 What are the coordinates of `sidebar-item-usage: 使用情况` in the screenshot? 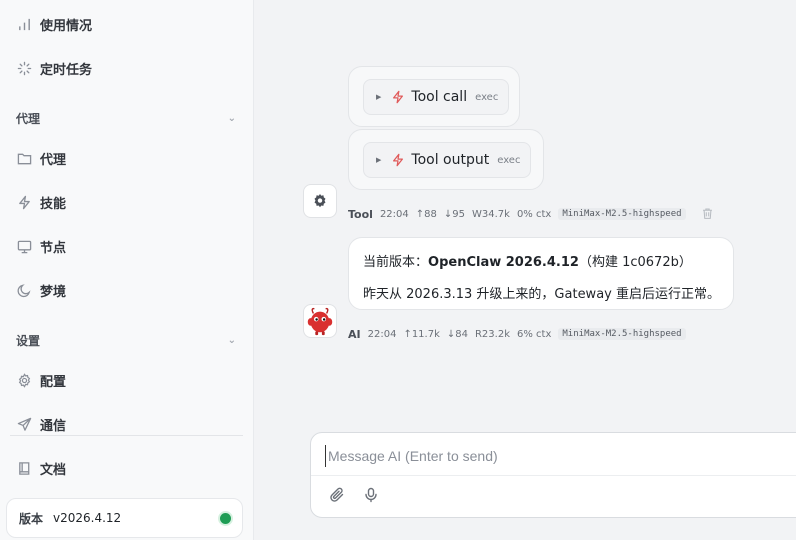 It's located at (54, 24).